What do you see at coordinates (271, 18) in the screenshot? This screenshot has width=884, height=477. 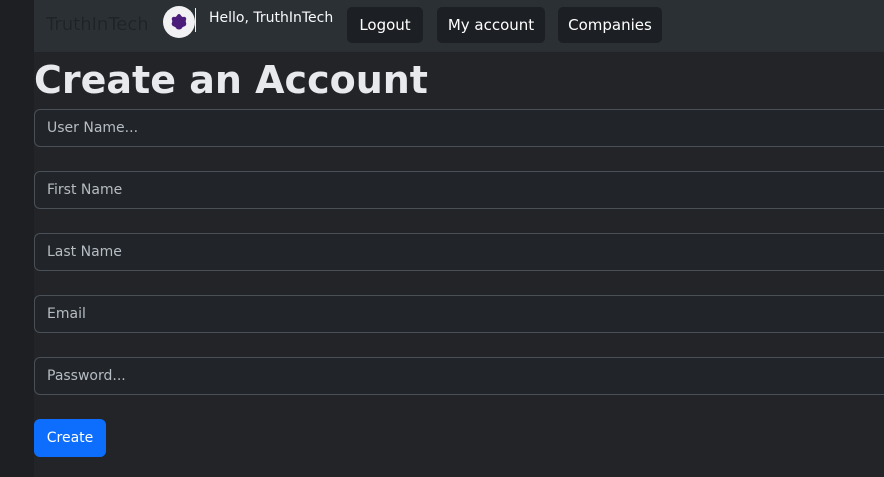 I see `greeting-text: Hello, TruthInTech` at bounding box center [271, 18].